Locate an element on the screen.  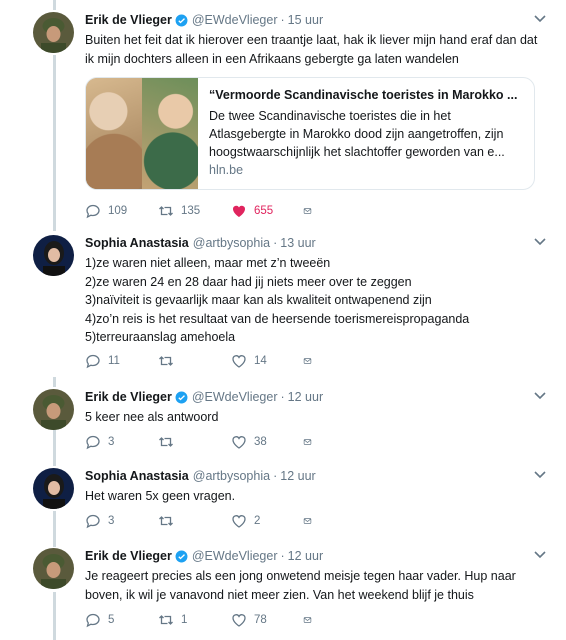
tweet-text: Het waren 5x geen vragen. is located at coordinates (160, 496).